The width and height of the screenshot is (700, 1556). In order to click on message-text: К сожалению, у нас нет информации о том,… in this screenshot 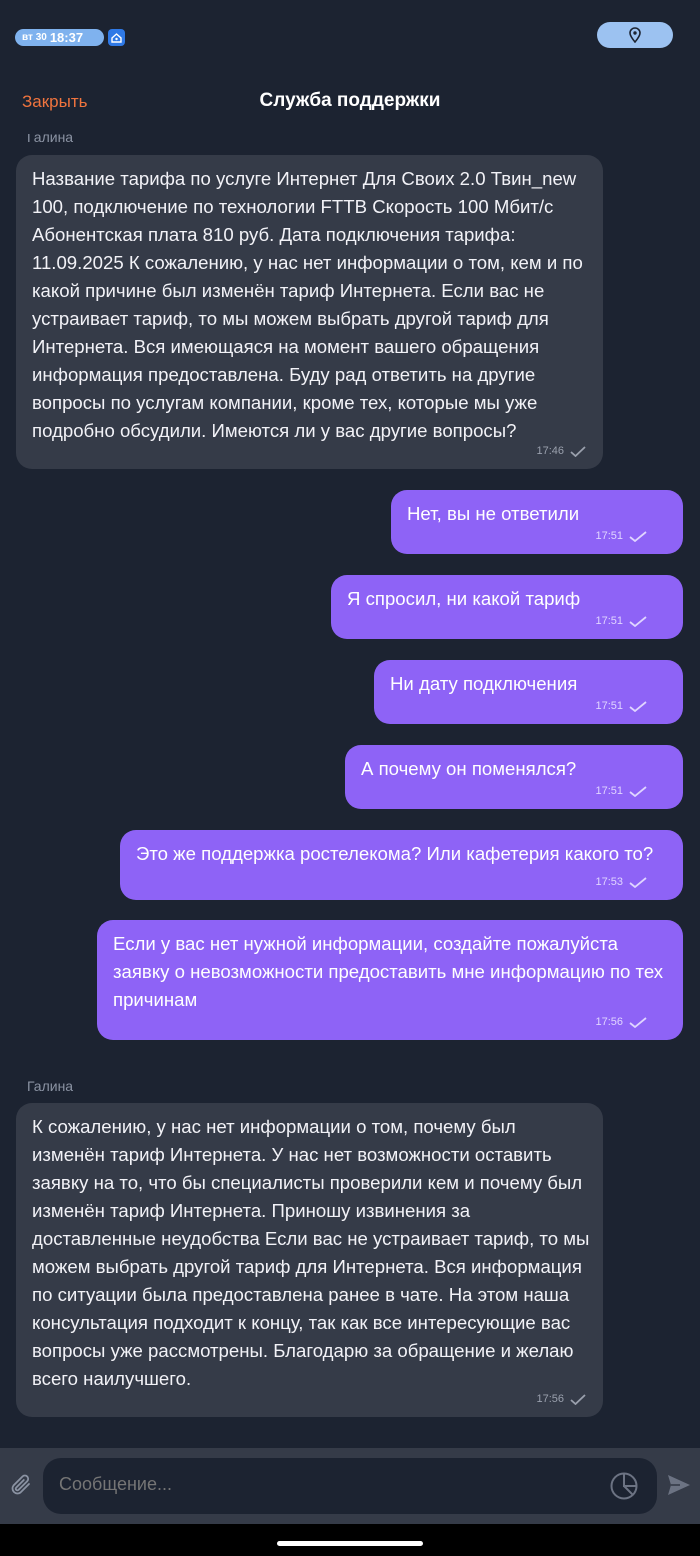, I will do `click(311, 1252)`.